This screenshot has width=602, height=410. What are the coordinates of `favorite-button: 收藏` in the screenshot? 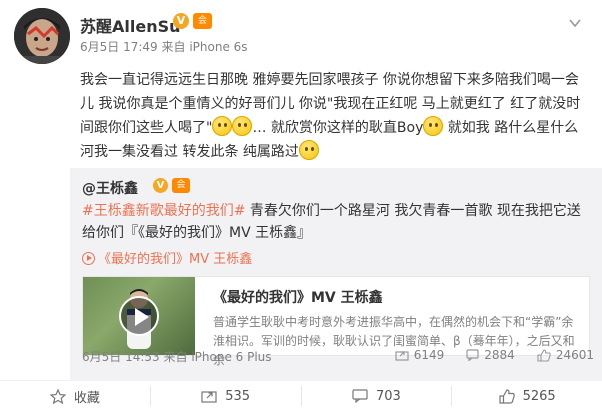 It's located at (75, 396).